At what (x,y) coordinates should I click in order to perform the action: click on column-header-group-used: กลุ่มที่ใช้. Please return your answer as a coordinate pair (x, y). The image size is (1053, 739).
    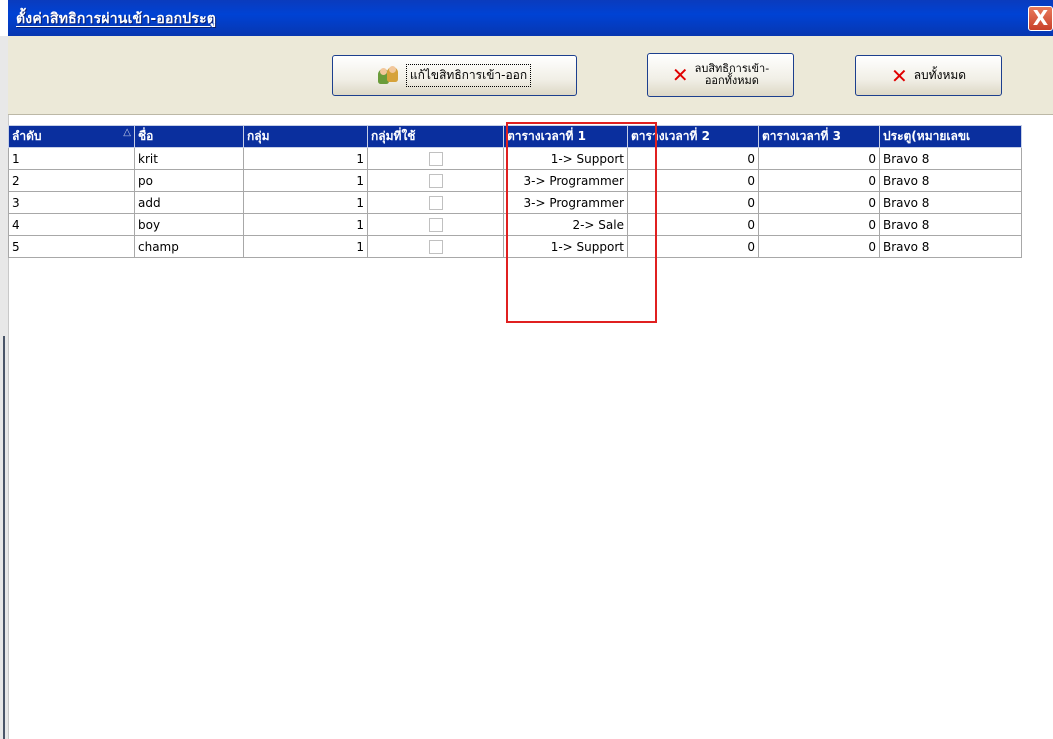
    Looking at the image, I should click on (435, 136).